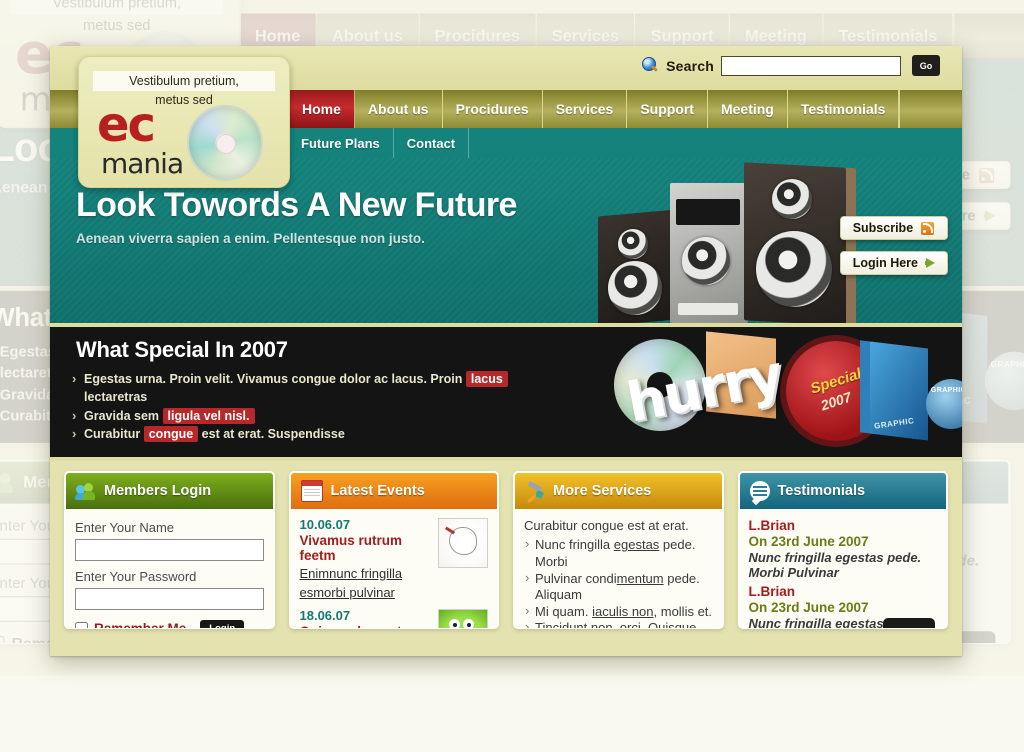 Image resolution: width=1024 pixels, height=752 pixels. Describe the element at coordinates (311, 491) in the screenshot. I see `calendar-icon` at that location.